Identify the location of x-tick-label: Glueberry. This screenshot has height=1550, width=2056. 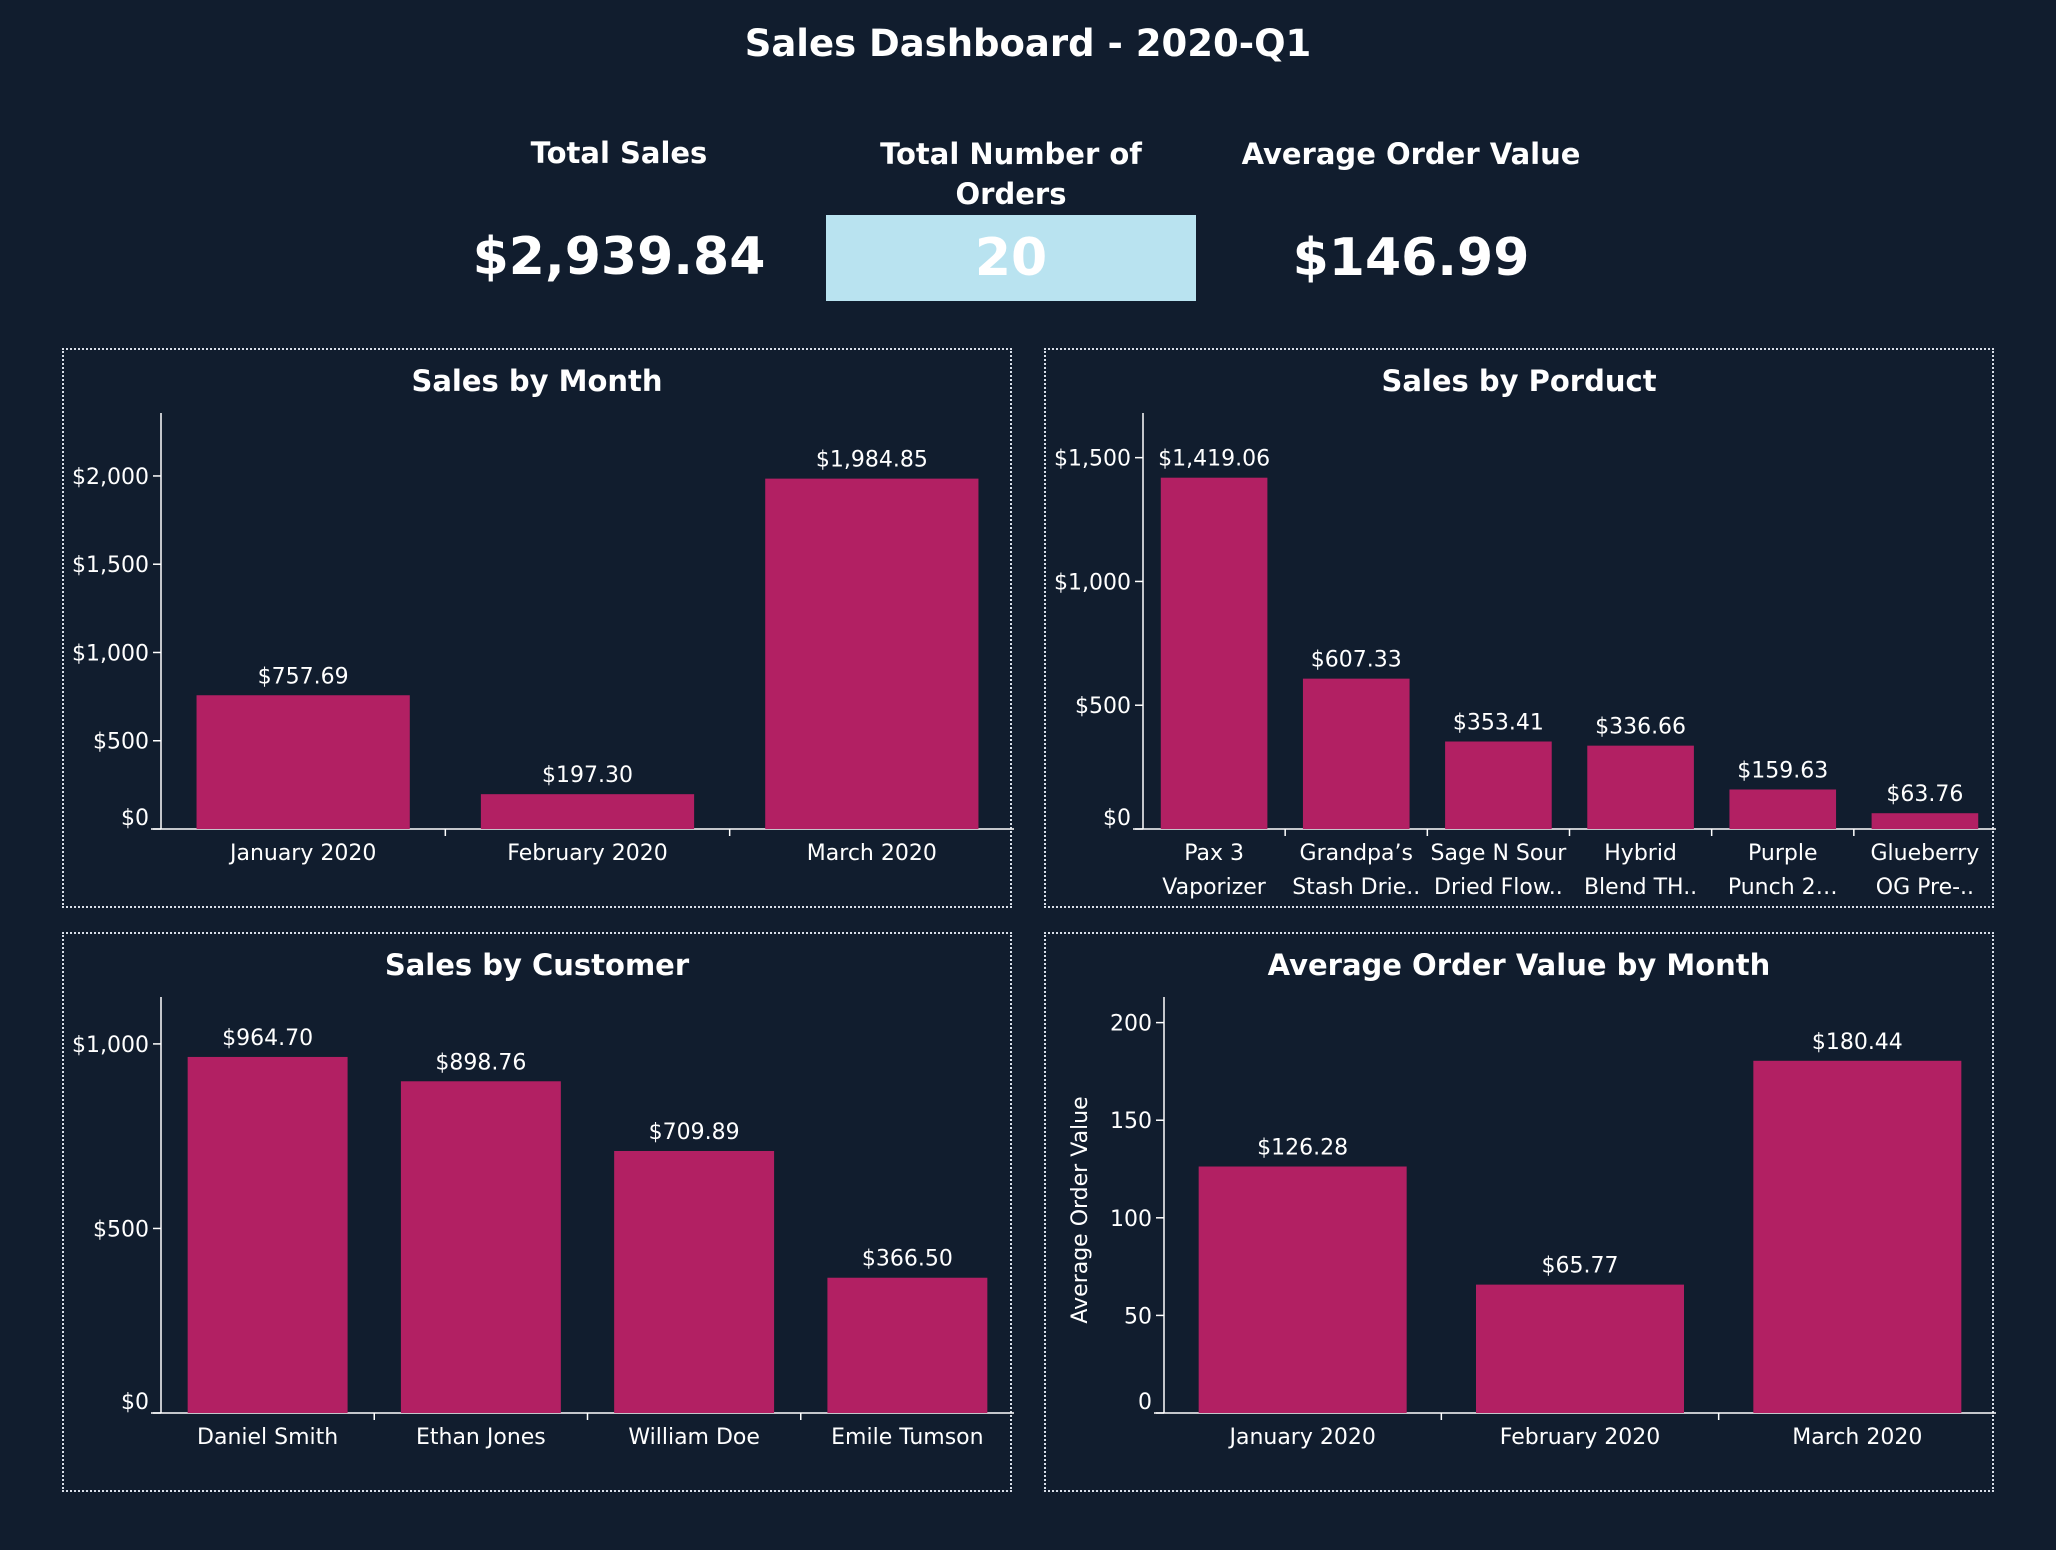
(1924, 853).